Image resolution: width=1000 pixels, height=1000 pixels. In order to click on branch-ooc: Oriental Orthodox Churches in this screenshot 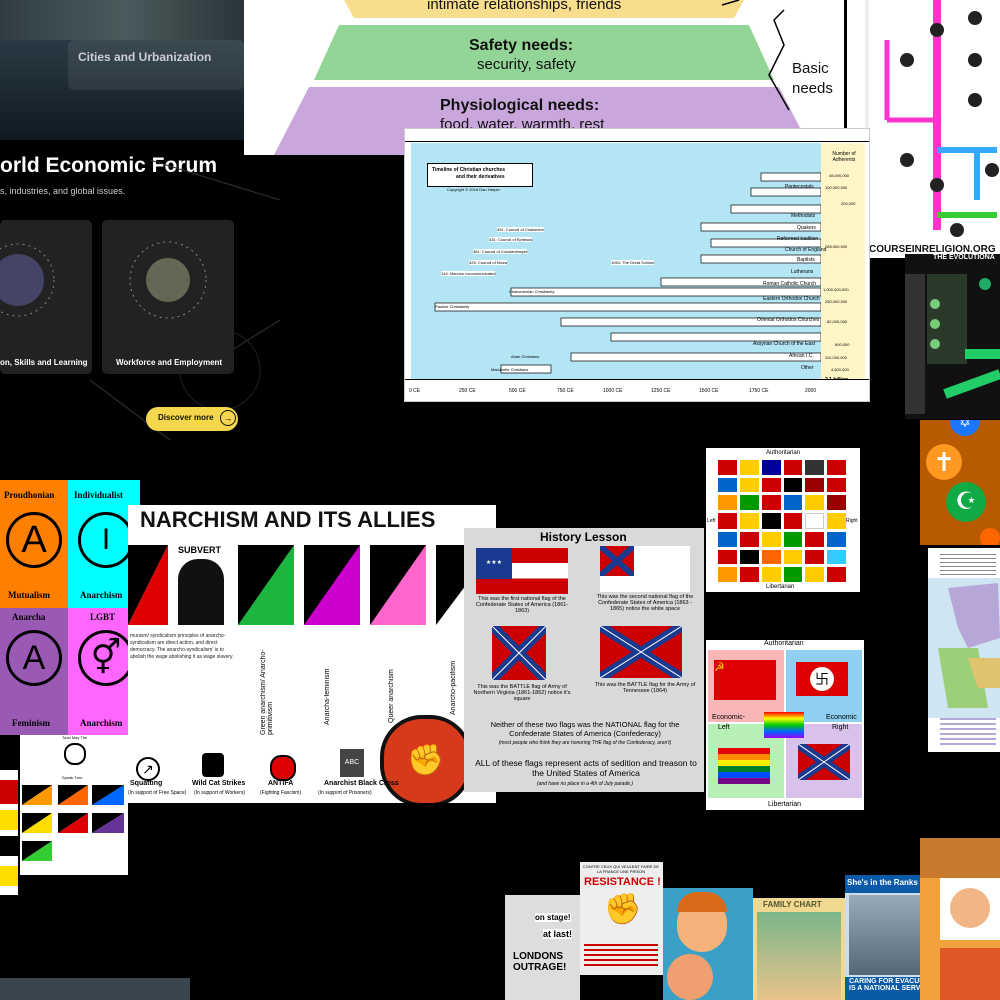, I will do `click(788, 320)`.